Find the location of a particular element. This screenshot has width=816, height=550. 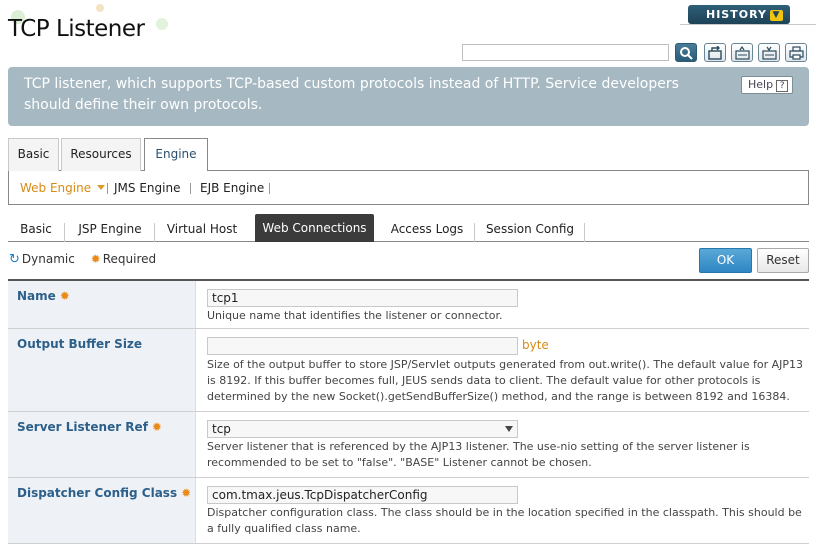

dispatcher-config-class-input: com.tmax.jeus.TcpDispatcherConfig is located at coordinates (362, 495).